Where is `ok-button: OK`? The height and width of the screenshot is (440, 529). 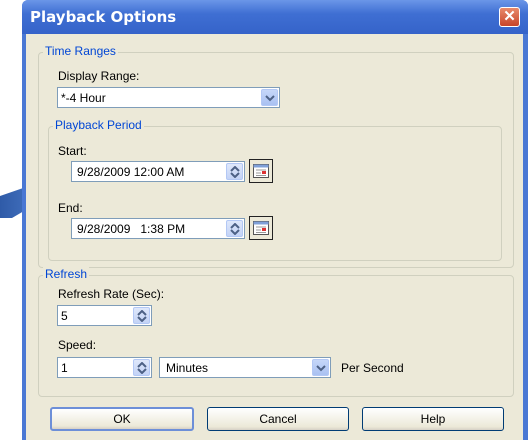 ok-button: OK is located at coordinates (122, 419).